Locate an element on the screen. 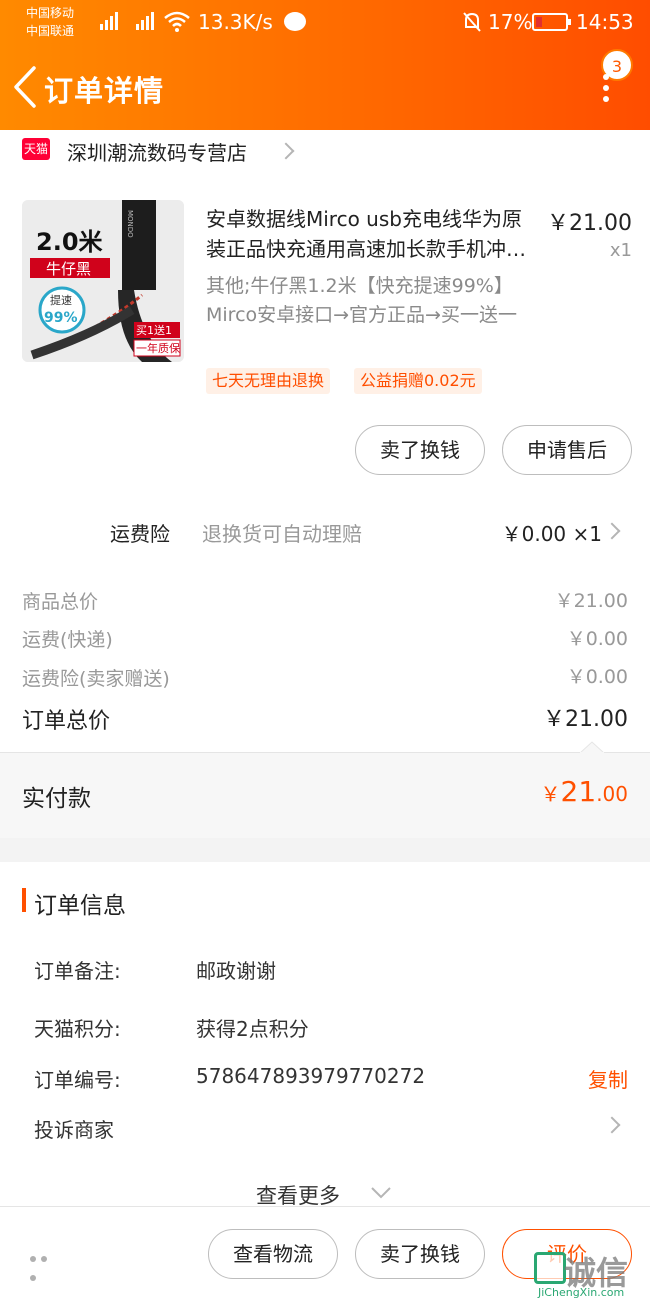 The width and height of the screenshot is (650, 1300). product-title: 安卓数据线Mirco usb充电线华为原装正品快充通用高速加长款手机冲电器 is located at coordinates (371, 234).